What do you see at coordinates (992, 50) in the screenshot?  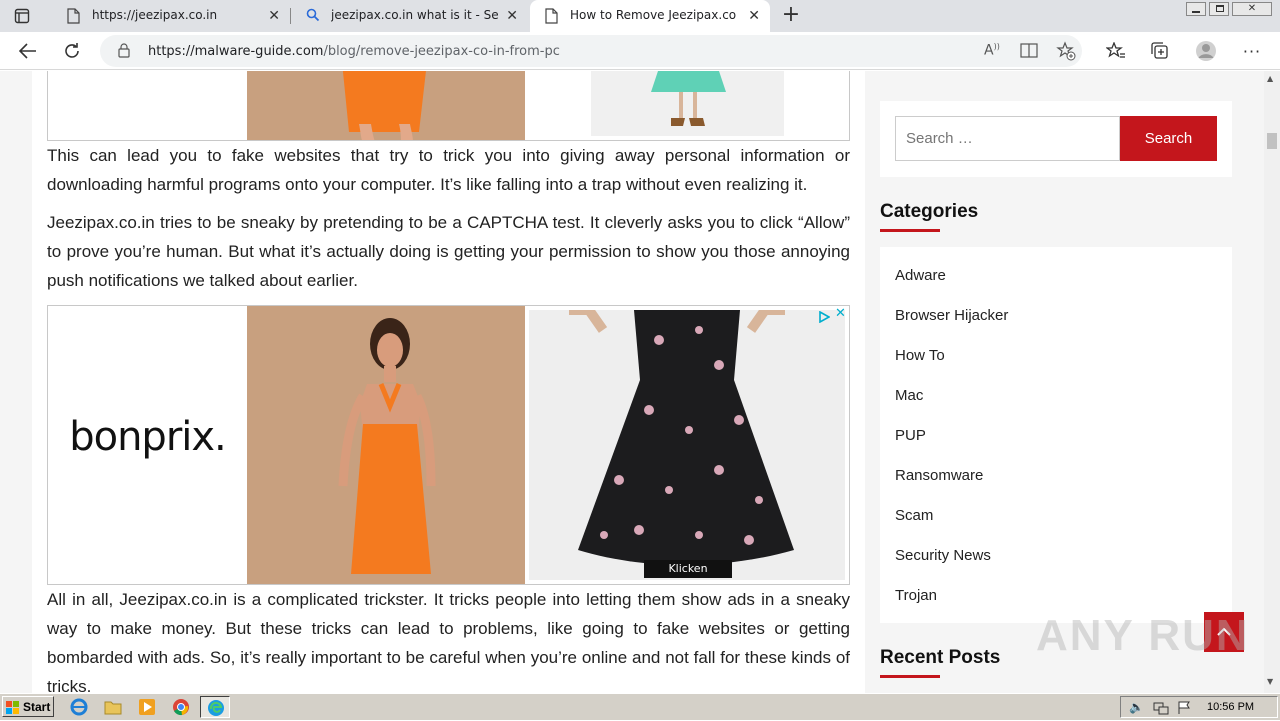 I see `read-aloud-icon: A))` at bounding box center [992, 50].